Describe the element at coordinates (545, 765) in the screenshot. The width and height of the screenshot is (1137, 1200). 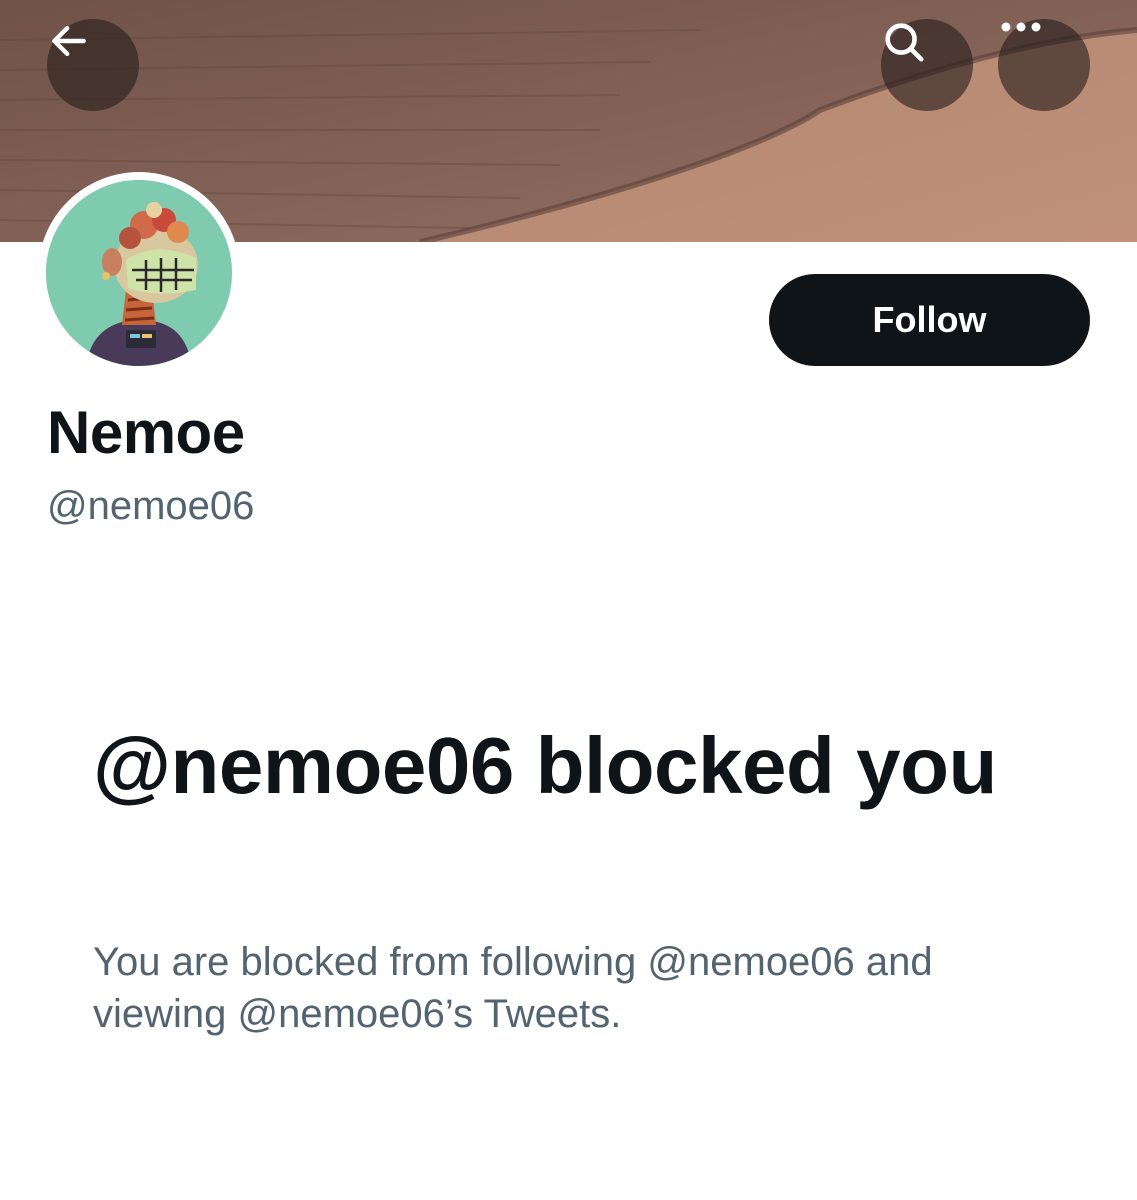
I see `blocked-title: @nemoe06 blocked you` at that location.